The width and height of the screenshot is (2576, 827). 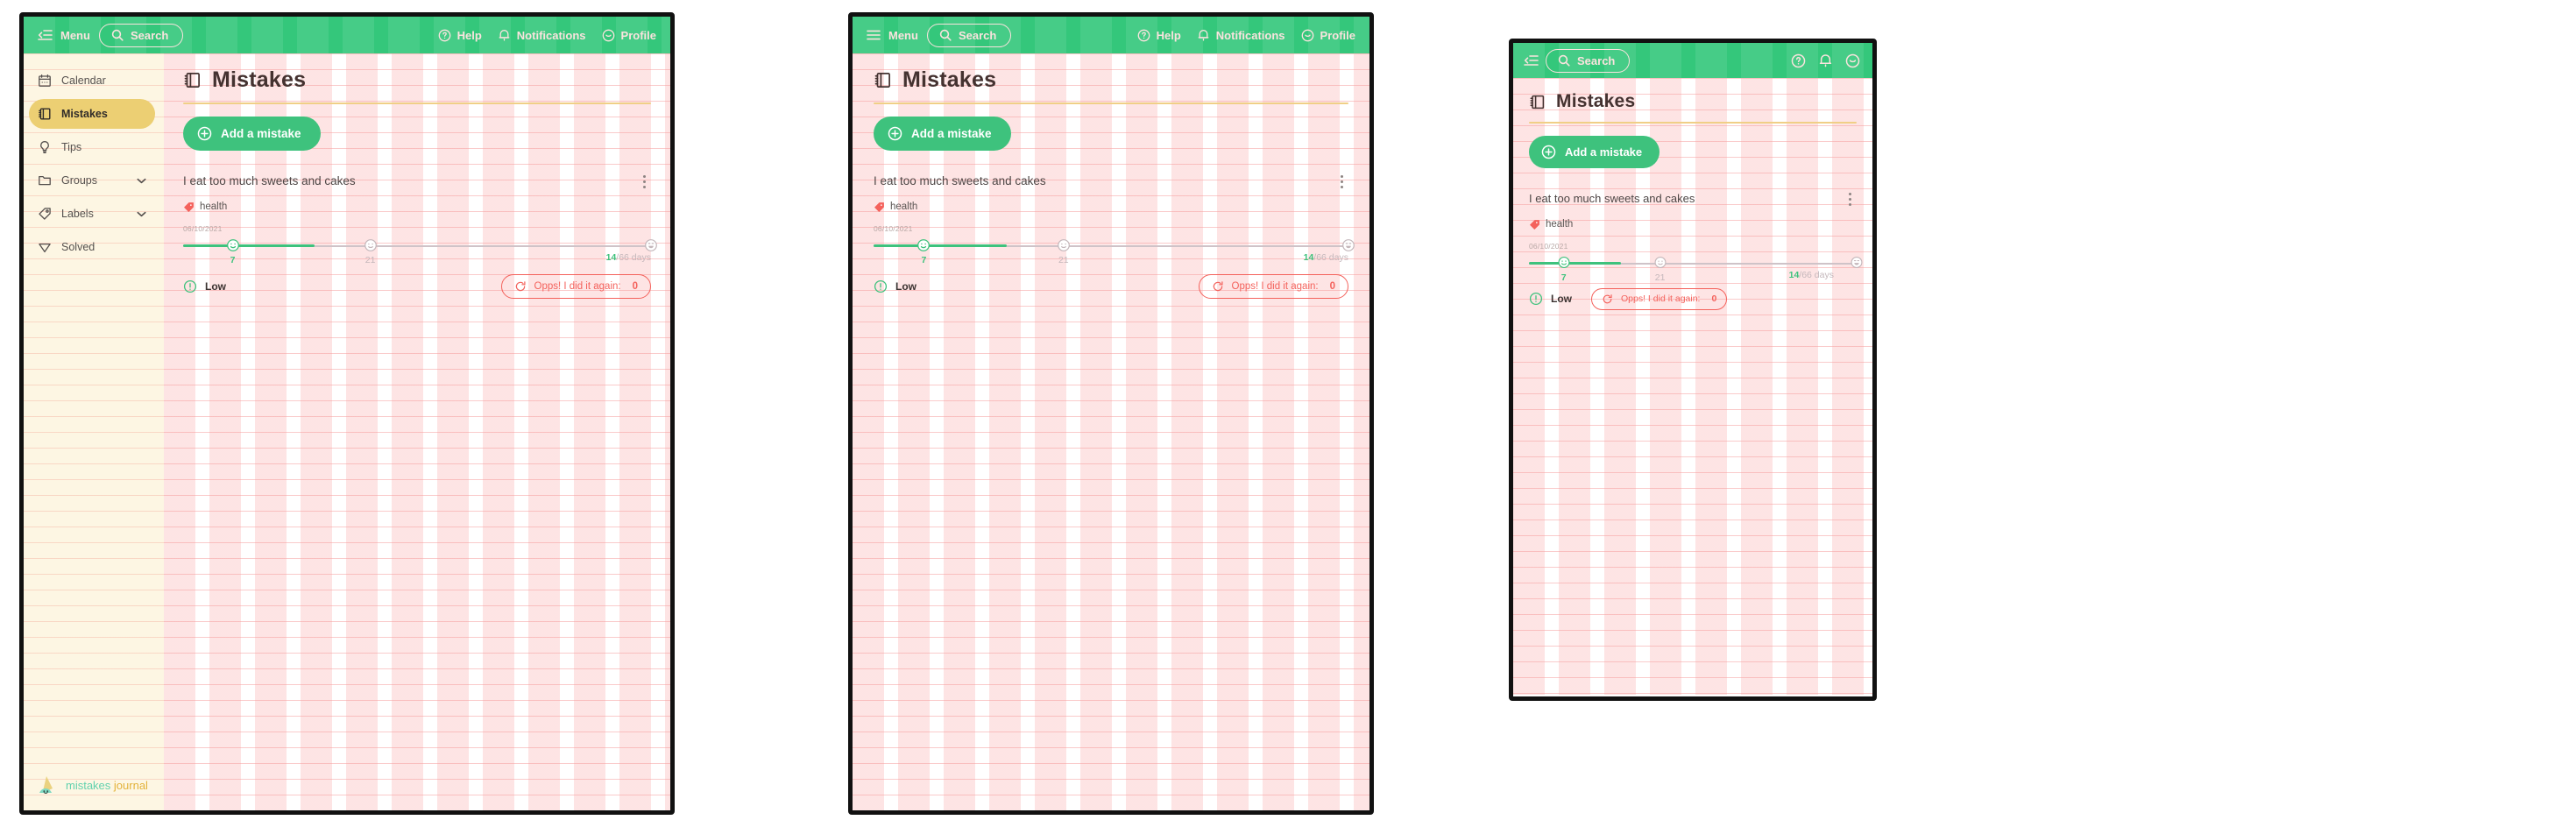 What do you see at coordinates (651, 245) in the screenshot?
I see `smiley-grin-icon` at bounding box center [651, 245].